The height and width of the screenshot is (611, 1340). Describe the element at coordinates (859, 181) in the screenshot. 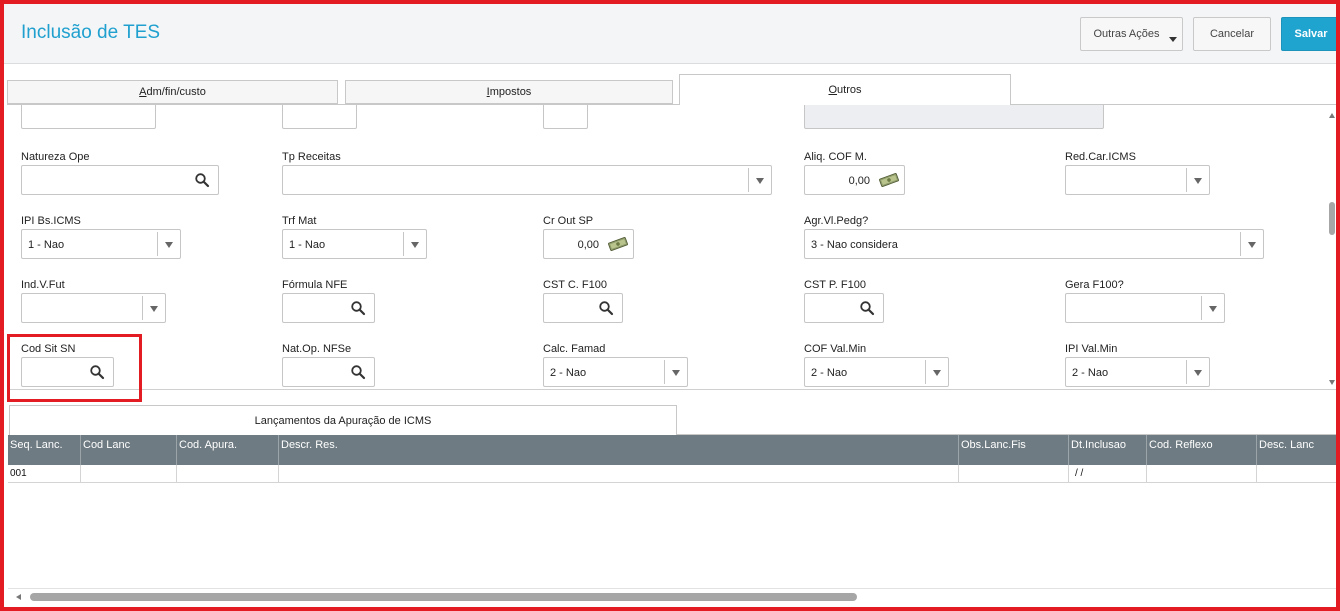

I see `aliq-cof-m-value: 0,00` at that location.